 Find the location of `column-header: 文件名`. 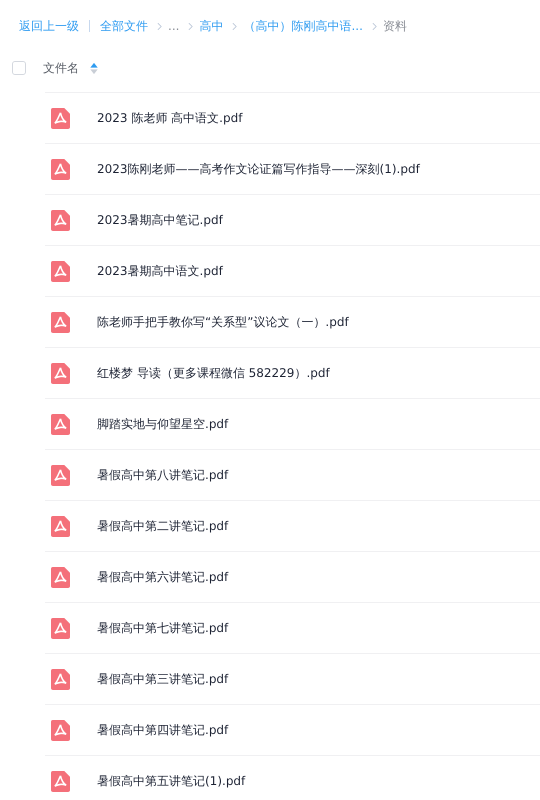

column-header: 文件名 is located at coordinates (61, 68).